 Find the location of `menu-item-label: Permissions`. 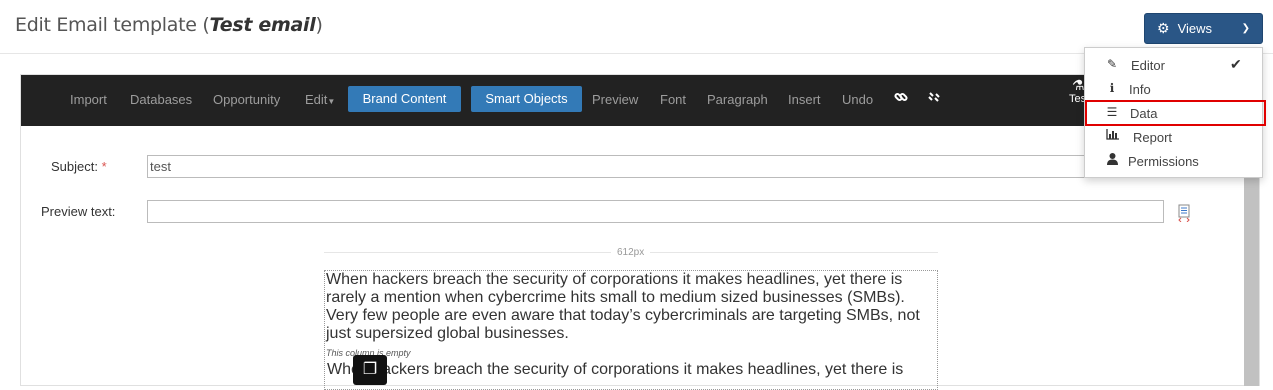

menu-item-label: Permissions is located at coordinates (1163, 161).